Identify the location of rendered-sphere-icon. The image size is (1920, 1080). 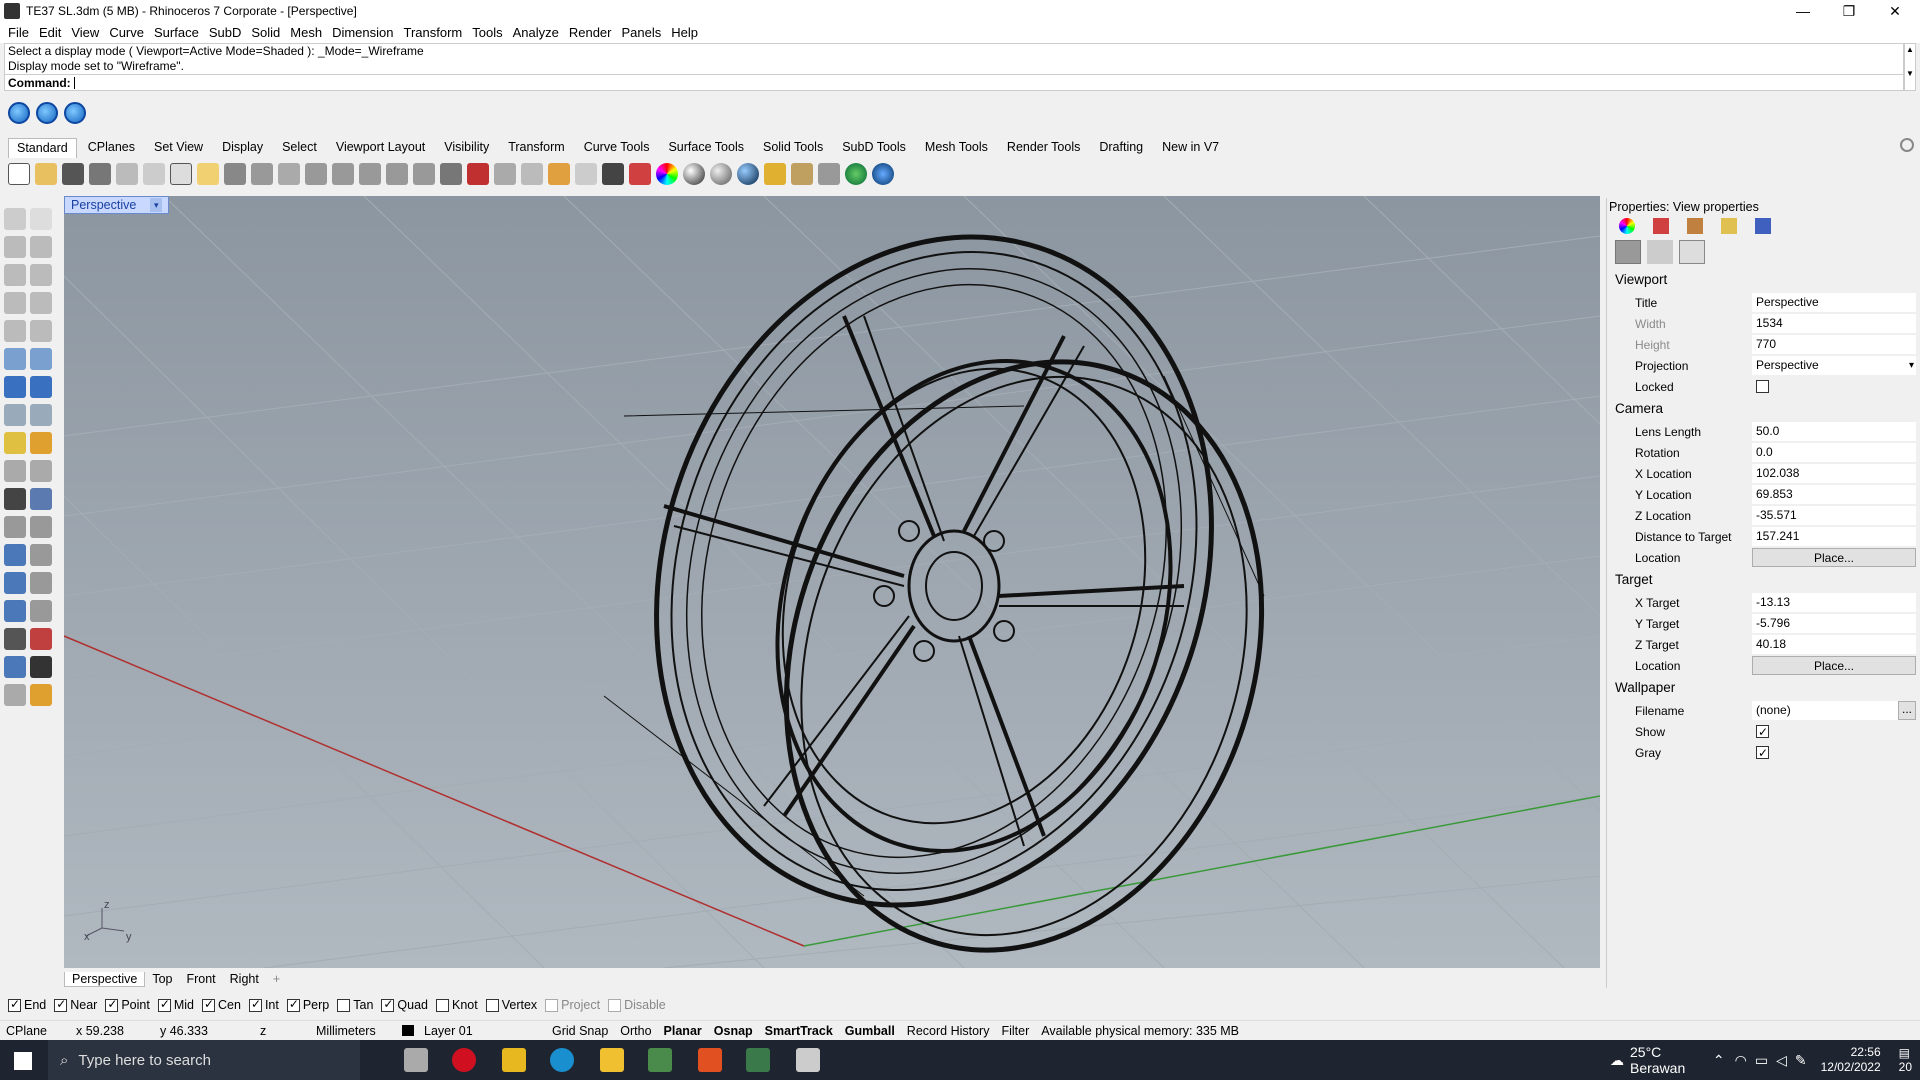
(721, 174).